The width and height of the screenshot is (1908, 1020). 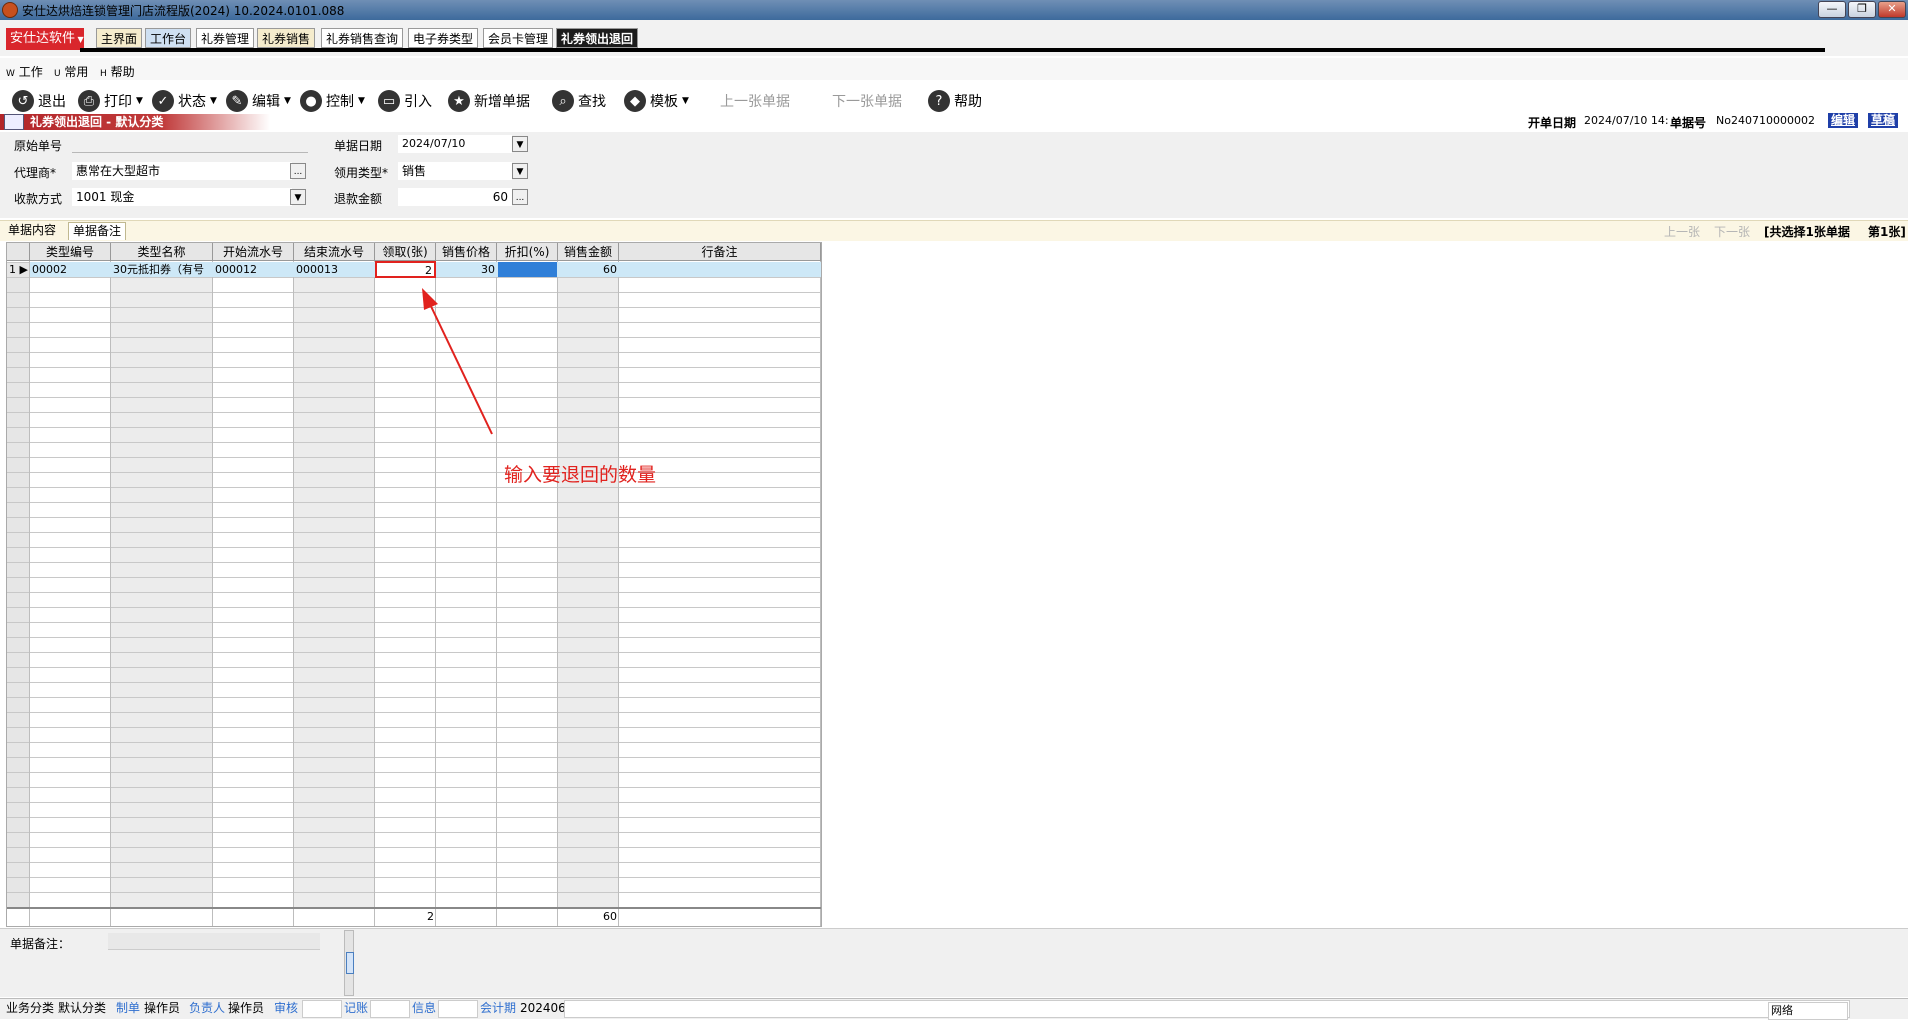 What do you see at coordinates (356, 1008) in the screenshot?
I see `post-label: 记账` at bounding box center [356, 1008].